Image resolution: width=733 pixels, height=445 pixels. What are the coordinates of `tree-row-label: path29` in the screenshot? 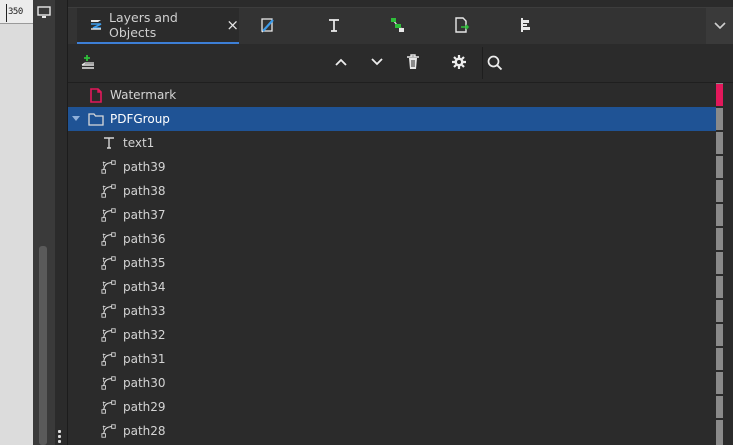 It's located at (144, 407).